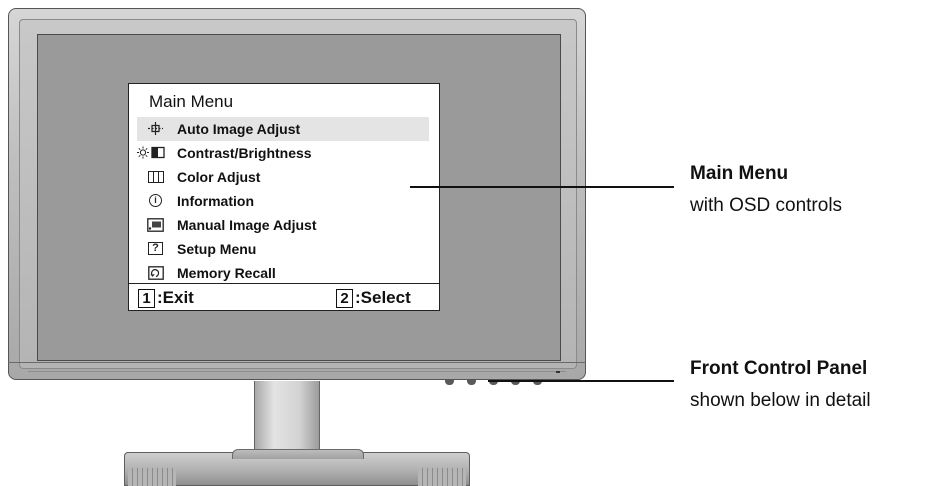 The height and width of the screenshot is (486, 944). I want to click on select-key: 2 :Select, so click(373, 298).